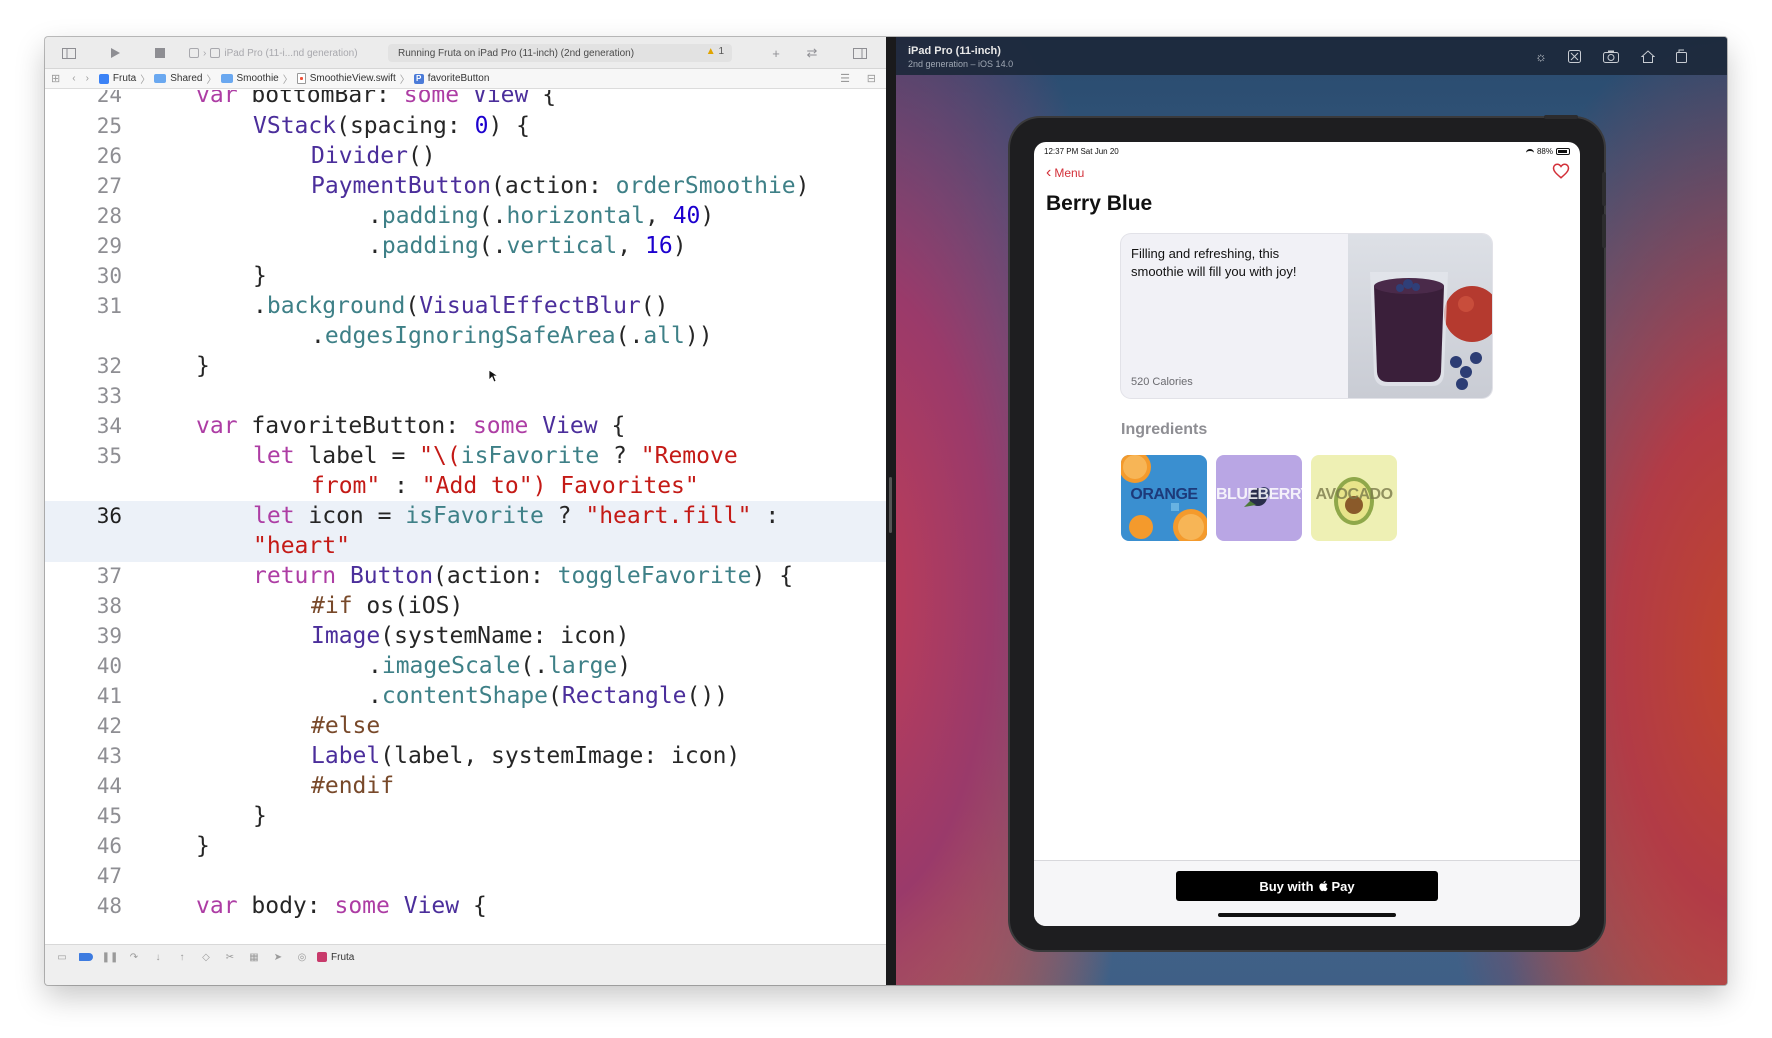 This screenshot has height=1038, width=1772. Describe the element at coordinates (1574, 56) in the screenshot. I see `accessibility-icon` at that location.